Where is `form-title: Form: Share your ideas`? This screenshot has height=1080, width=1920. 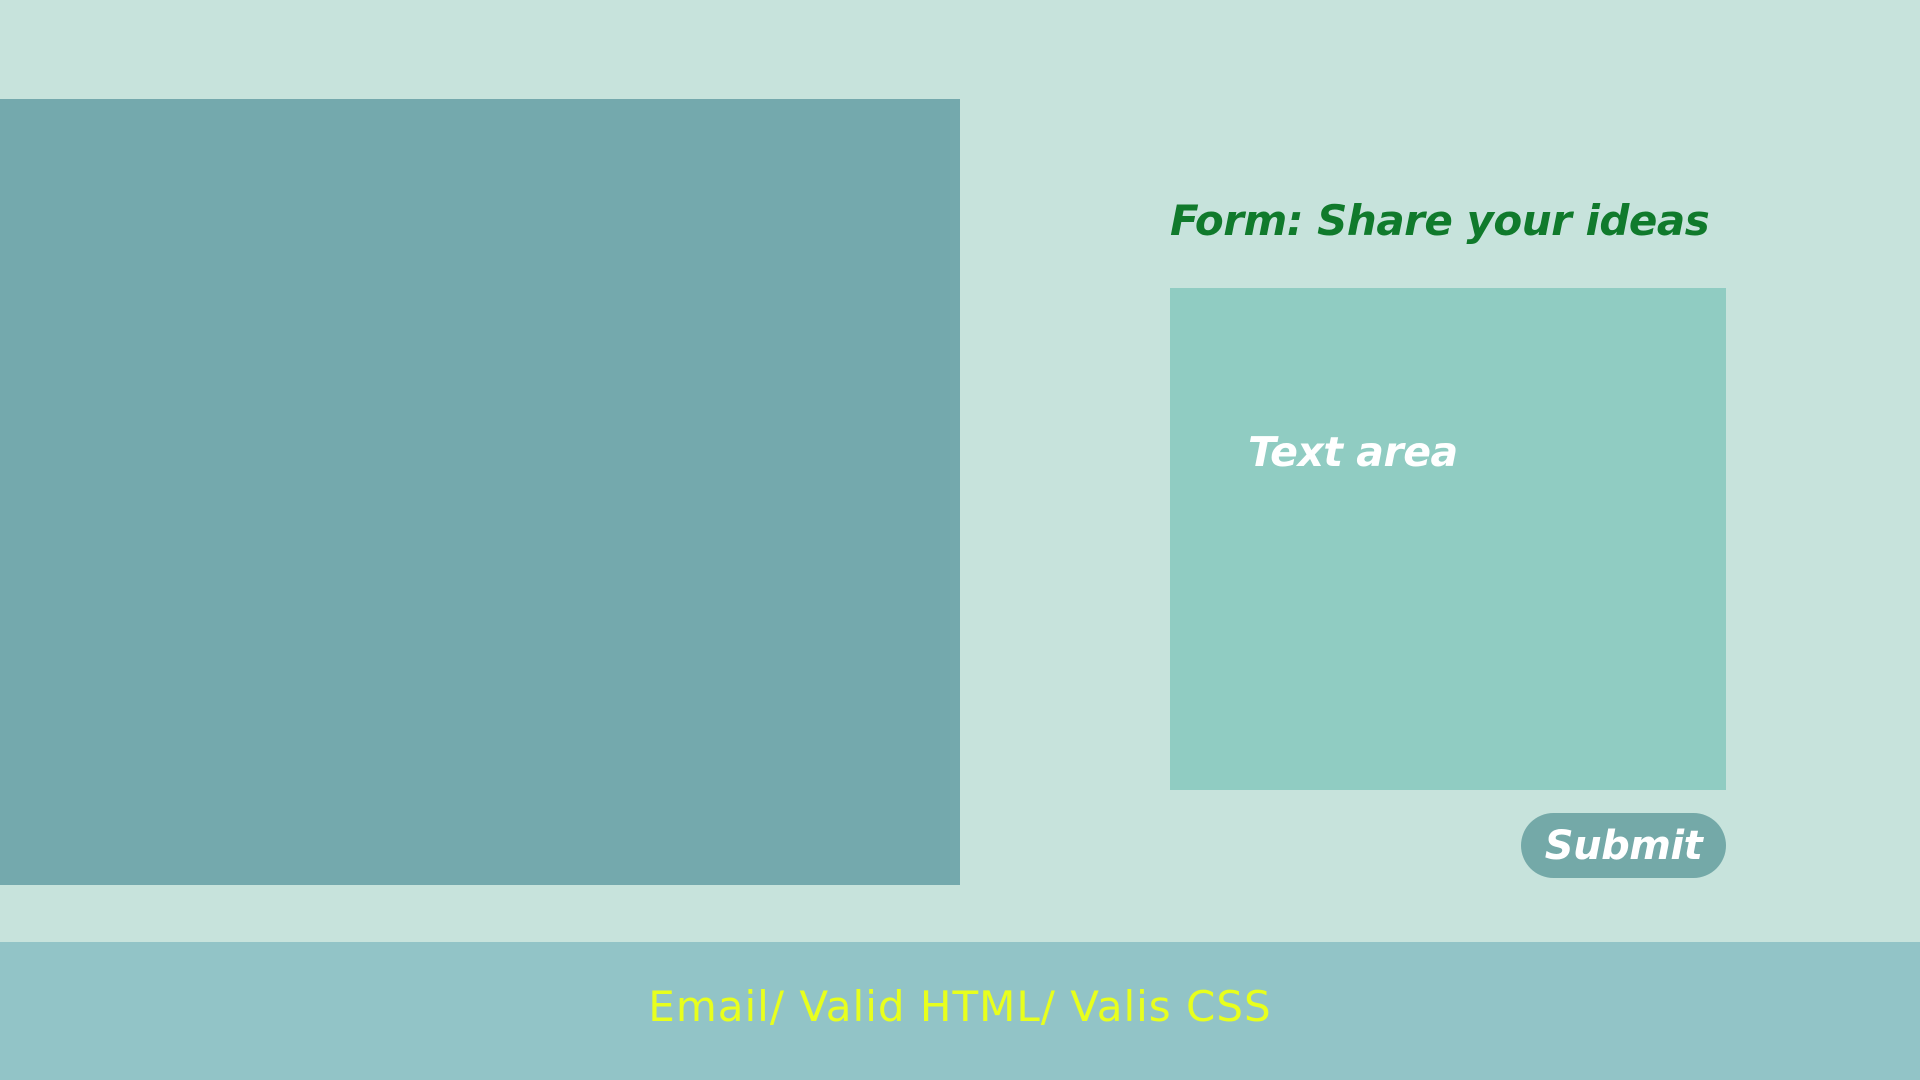
form-title: Form: Share your ideas is located at coordinates (1440, 220).